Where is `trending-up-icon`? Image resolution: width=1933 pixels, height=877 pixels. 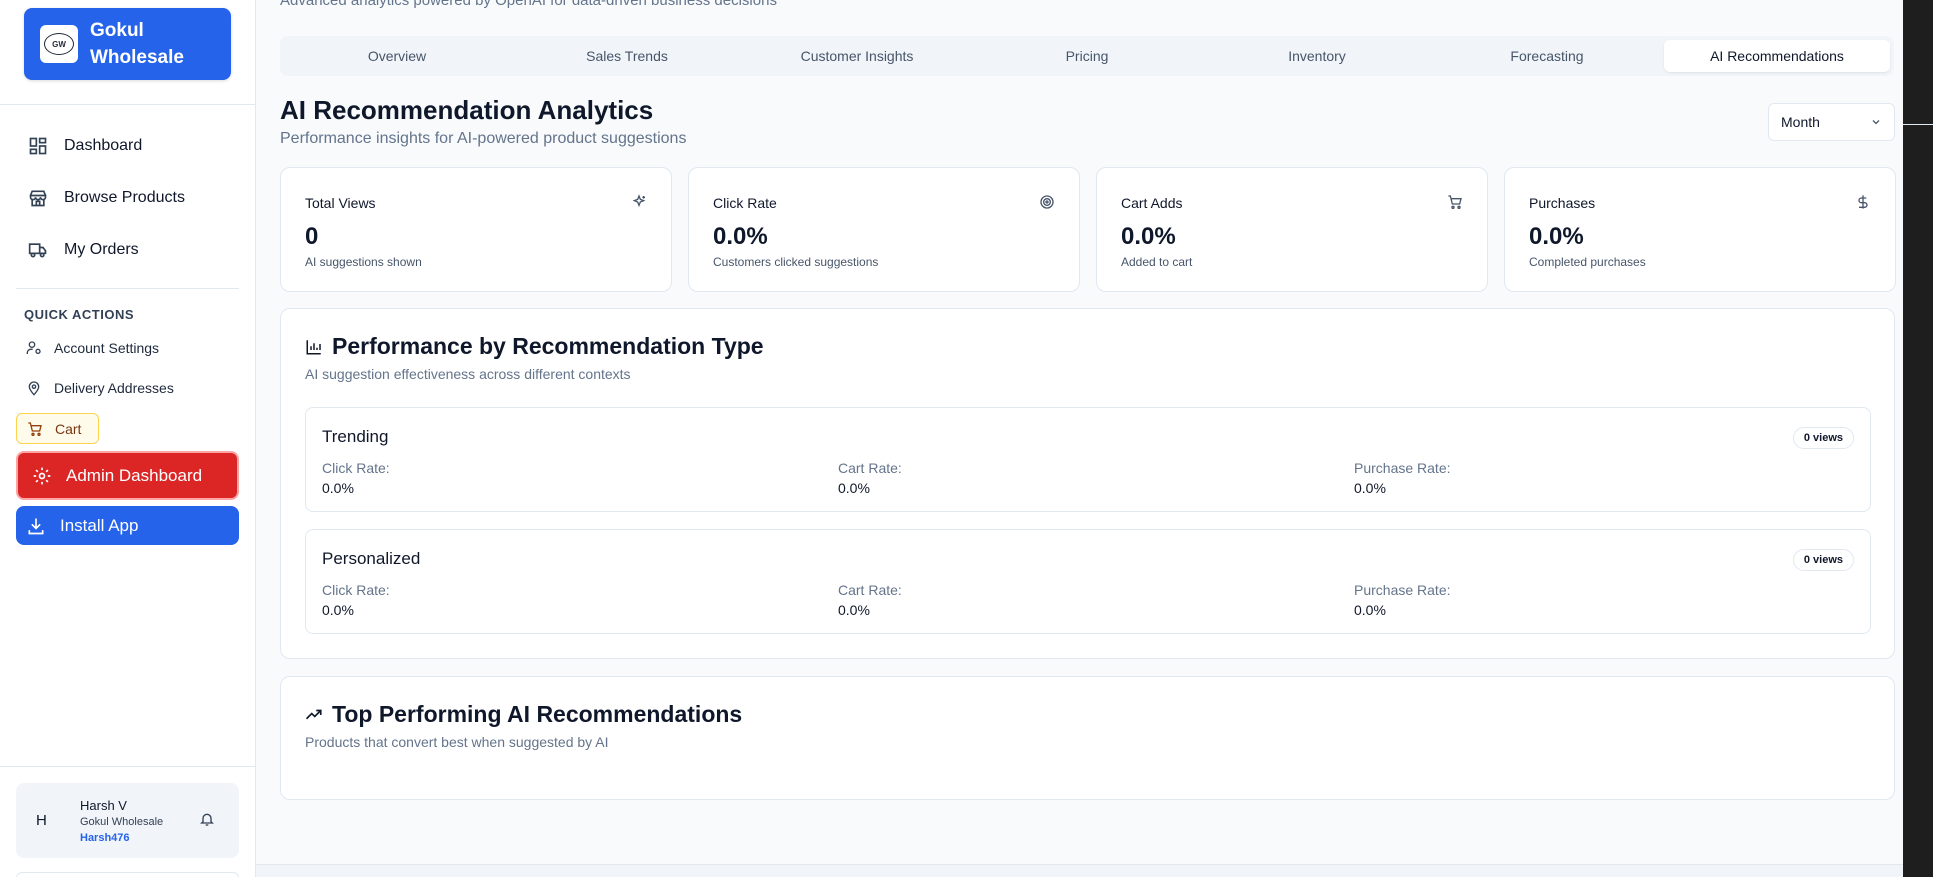
trending-up-icon is located at coordinates (313, 714).